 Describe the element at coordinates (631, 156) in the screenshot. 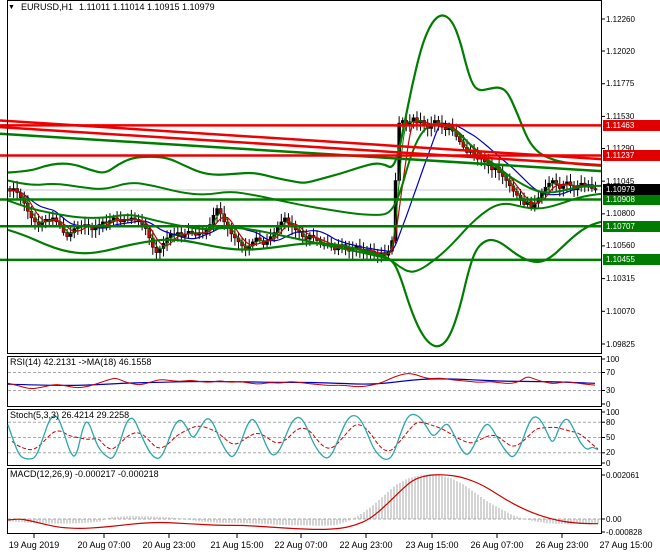

I see `resistance-price-badge: 1.11237` at that location.